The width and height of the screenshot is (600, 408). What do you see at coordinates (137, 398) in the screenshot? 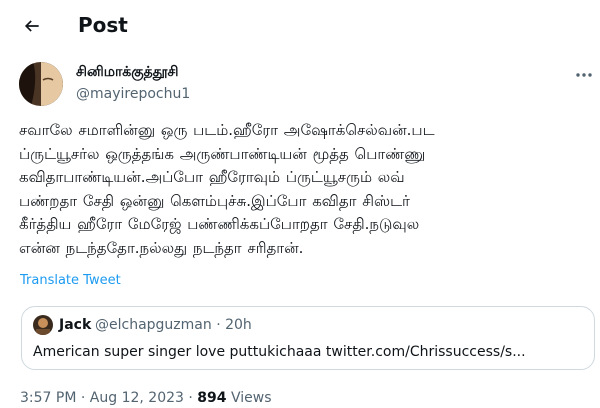
I see `tweet-date: Aug 12, 2023` at bounding box center [137, 398].